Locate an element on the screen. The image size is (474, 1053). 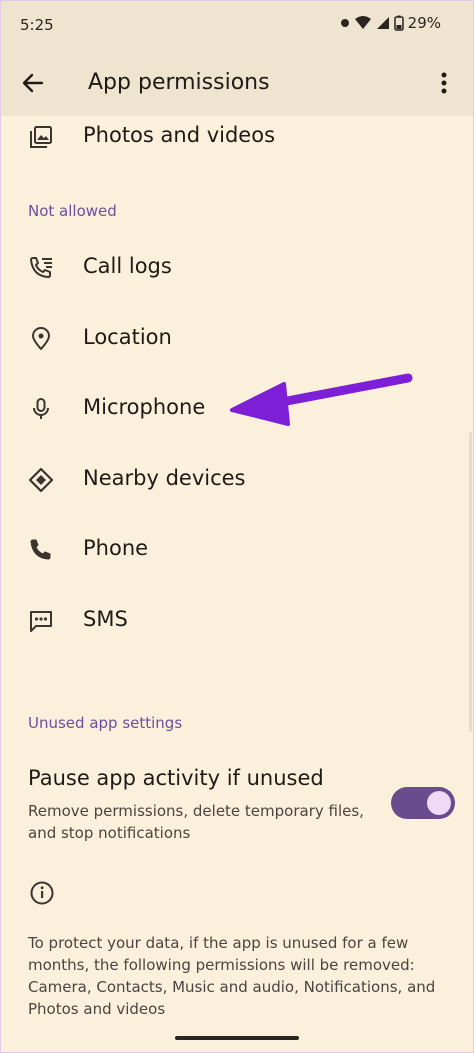
permission-label: Location is located at coordinates (127, 337).